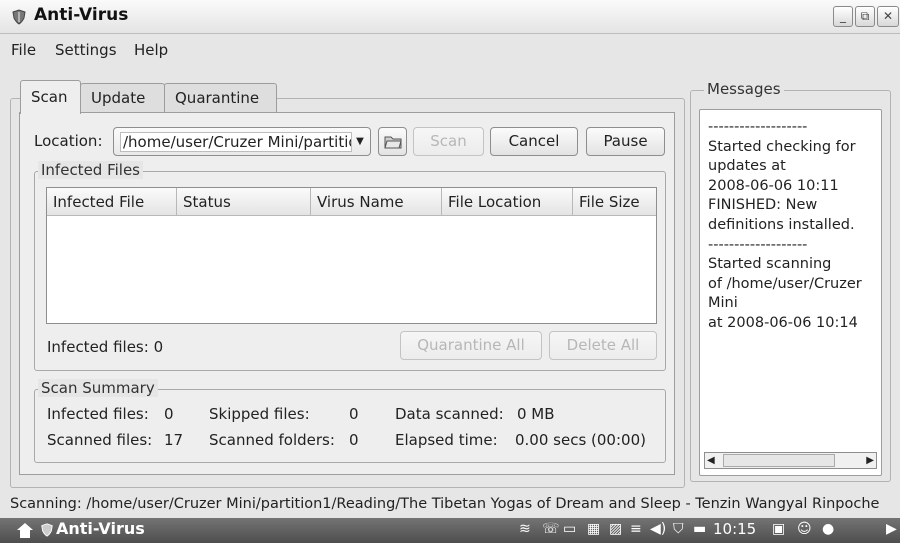 The image size is (900, 543). What do you see at coordinates (699, 529) in the screenshot?
I see `drive-icon: ▬` at bounding box center [699, 529].